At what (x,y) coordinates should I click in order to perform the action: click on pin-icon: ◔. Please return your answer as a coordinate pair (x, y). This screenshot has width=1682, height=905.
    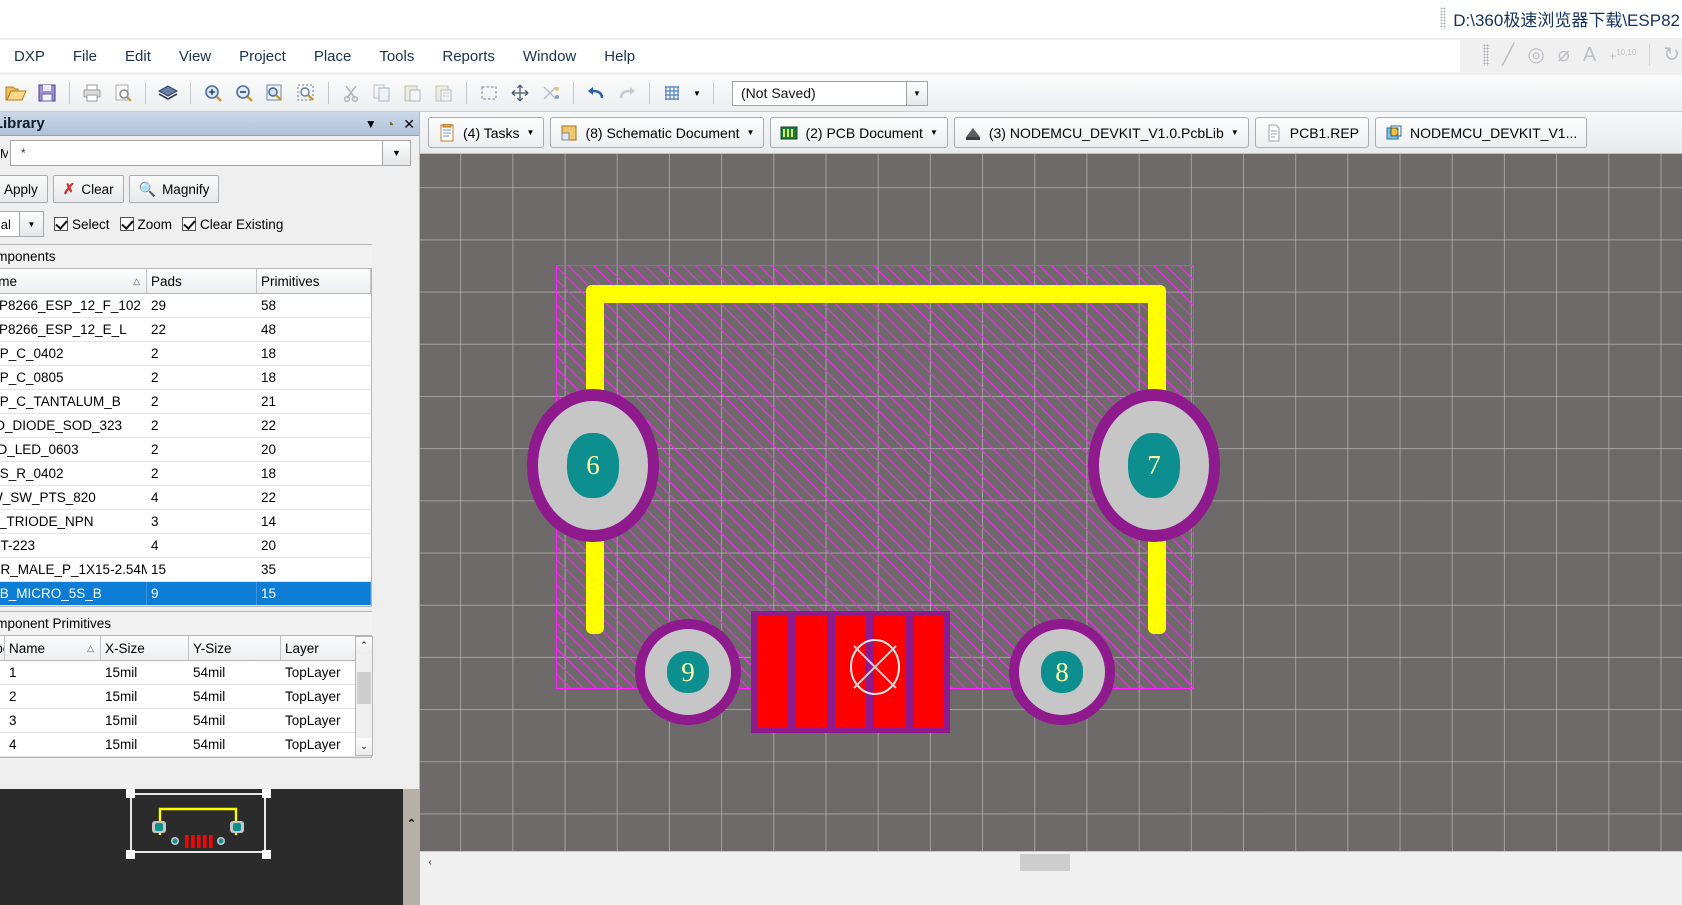
    Looking at the image, I should click on (390, 124).